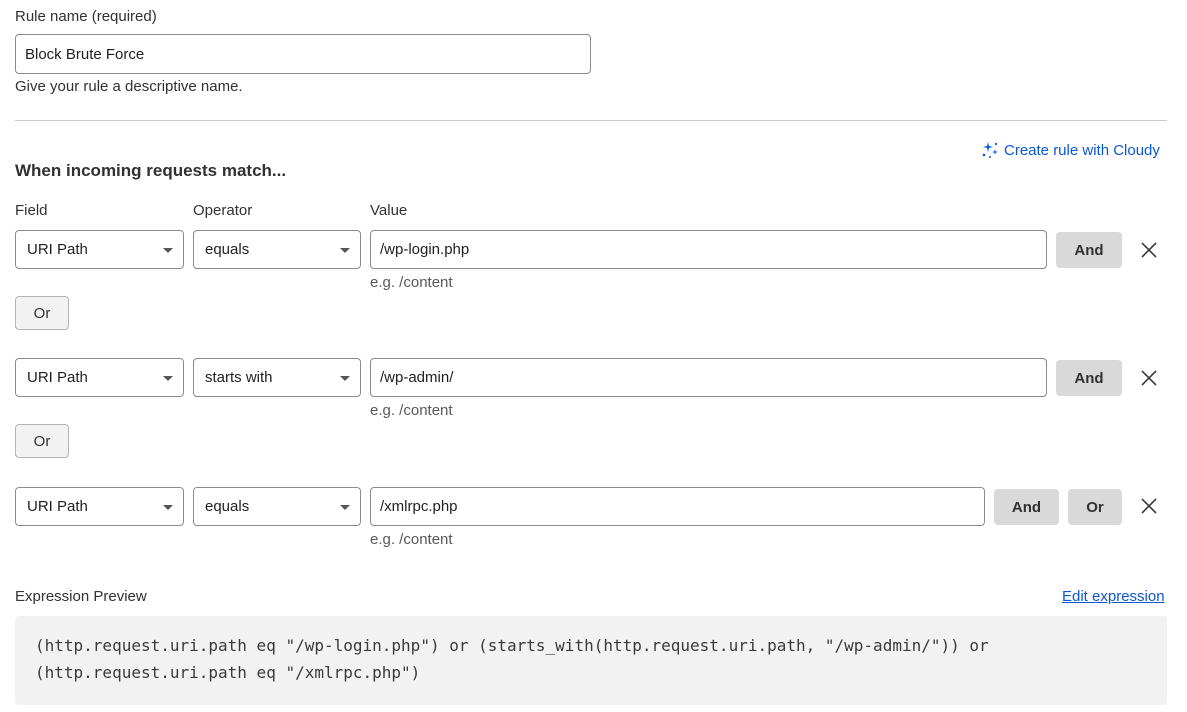  I want to click on rule-name-label: Rule name (required), so click(86, 16).